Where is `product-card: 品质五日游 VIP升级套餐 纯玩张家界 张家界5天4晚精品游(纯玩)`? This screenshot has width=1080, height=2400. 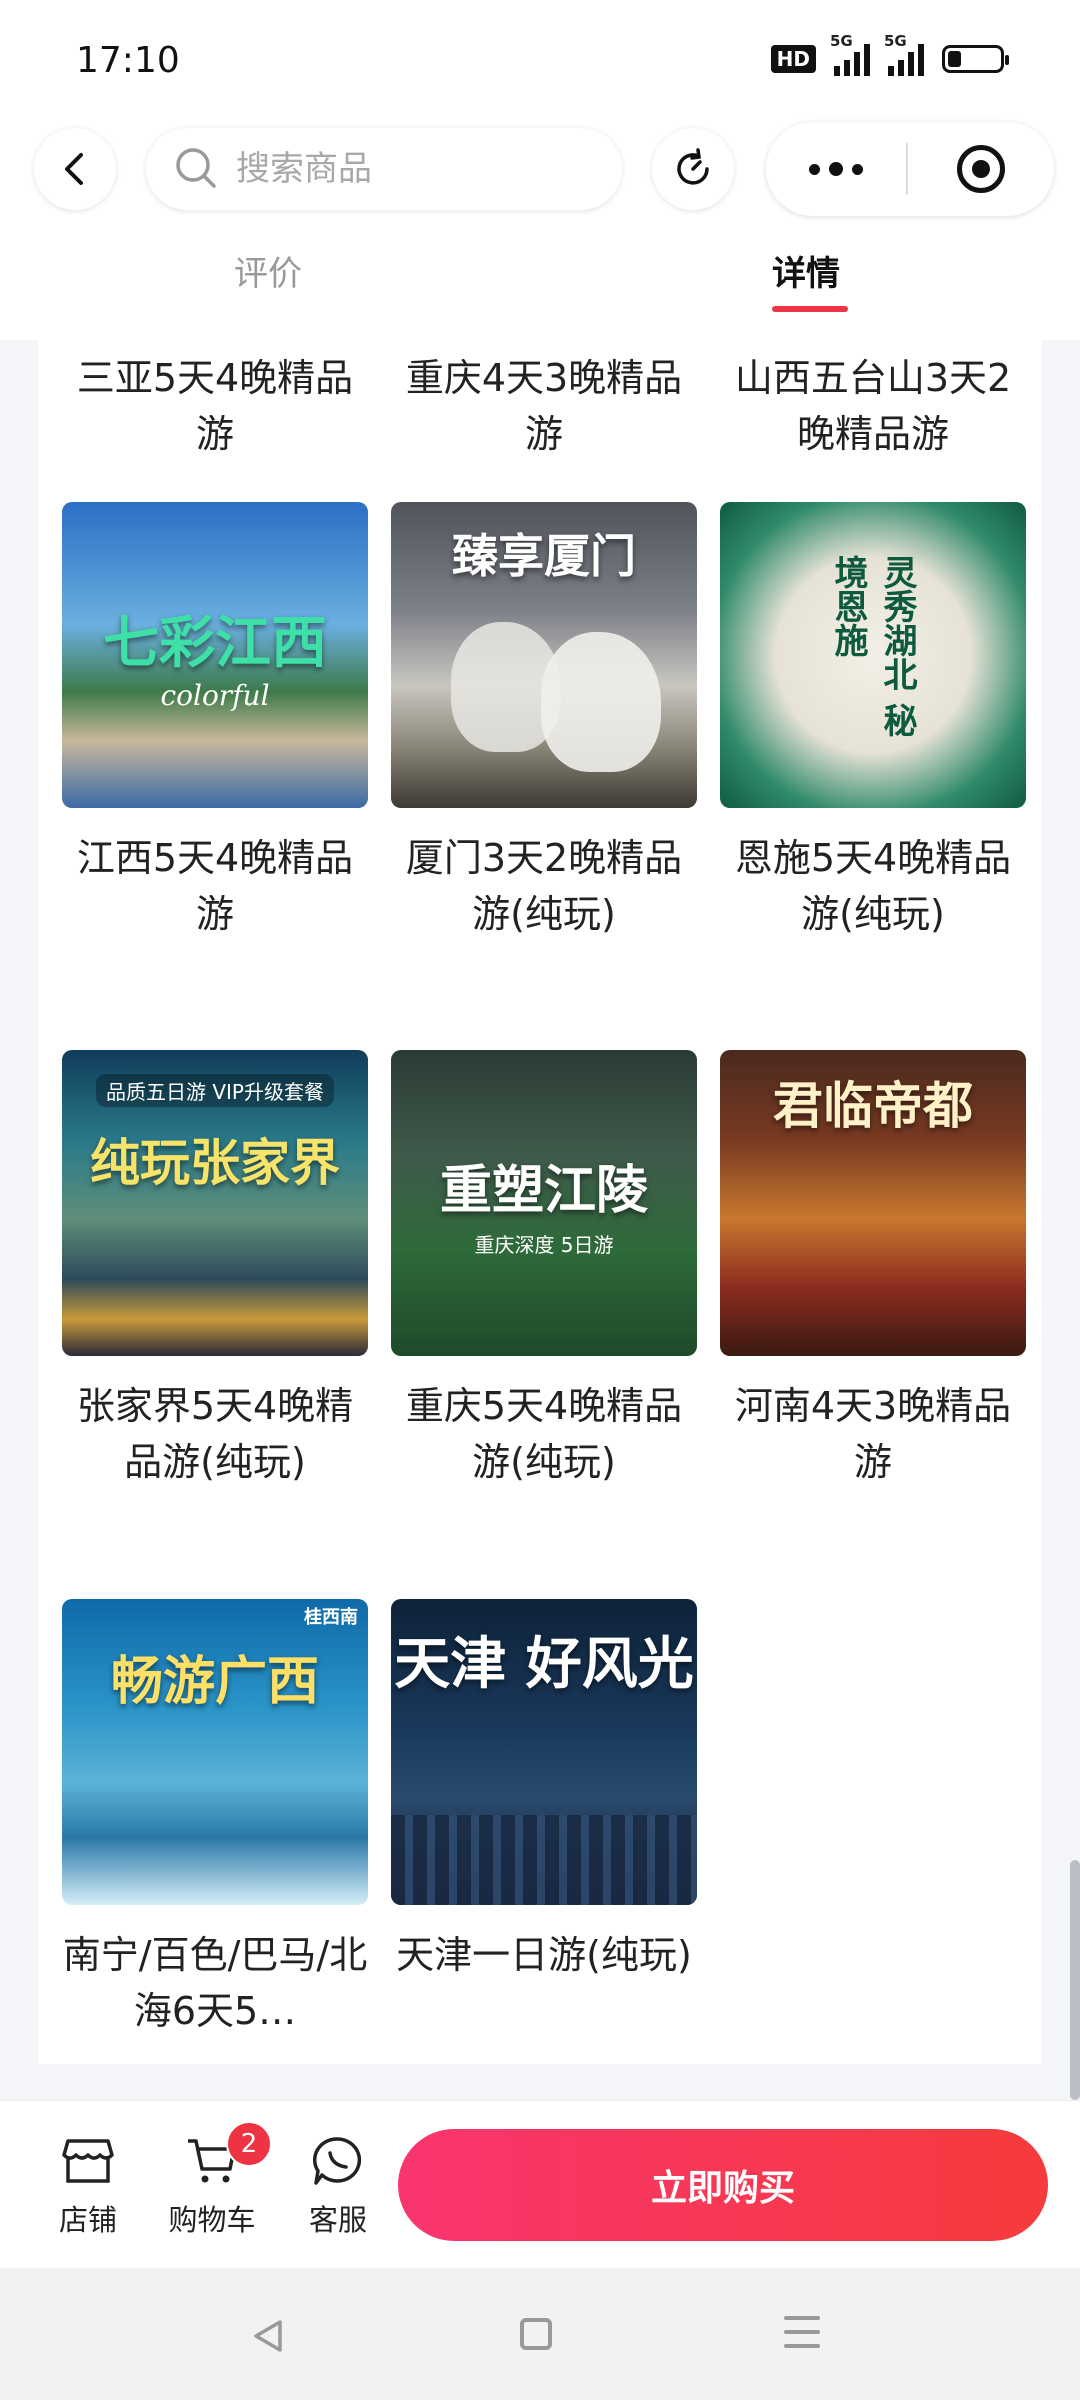
product-card: 品质五日游 VIP升级套餐 纯玩张家界 张家界5天4晚精品游(纯玩) is located at coordinates (215, 1270).